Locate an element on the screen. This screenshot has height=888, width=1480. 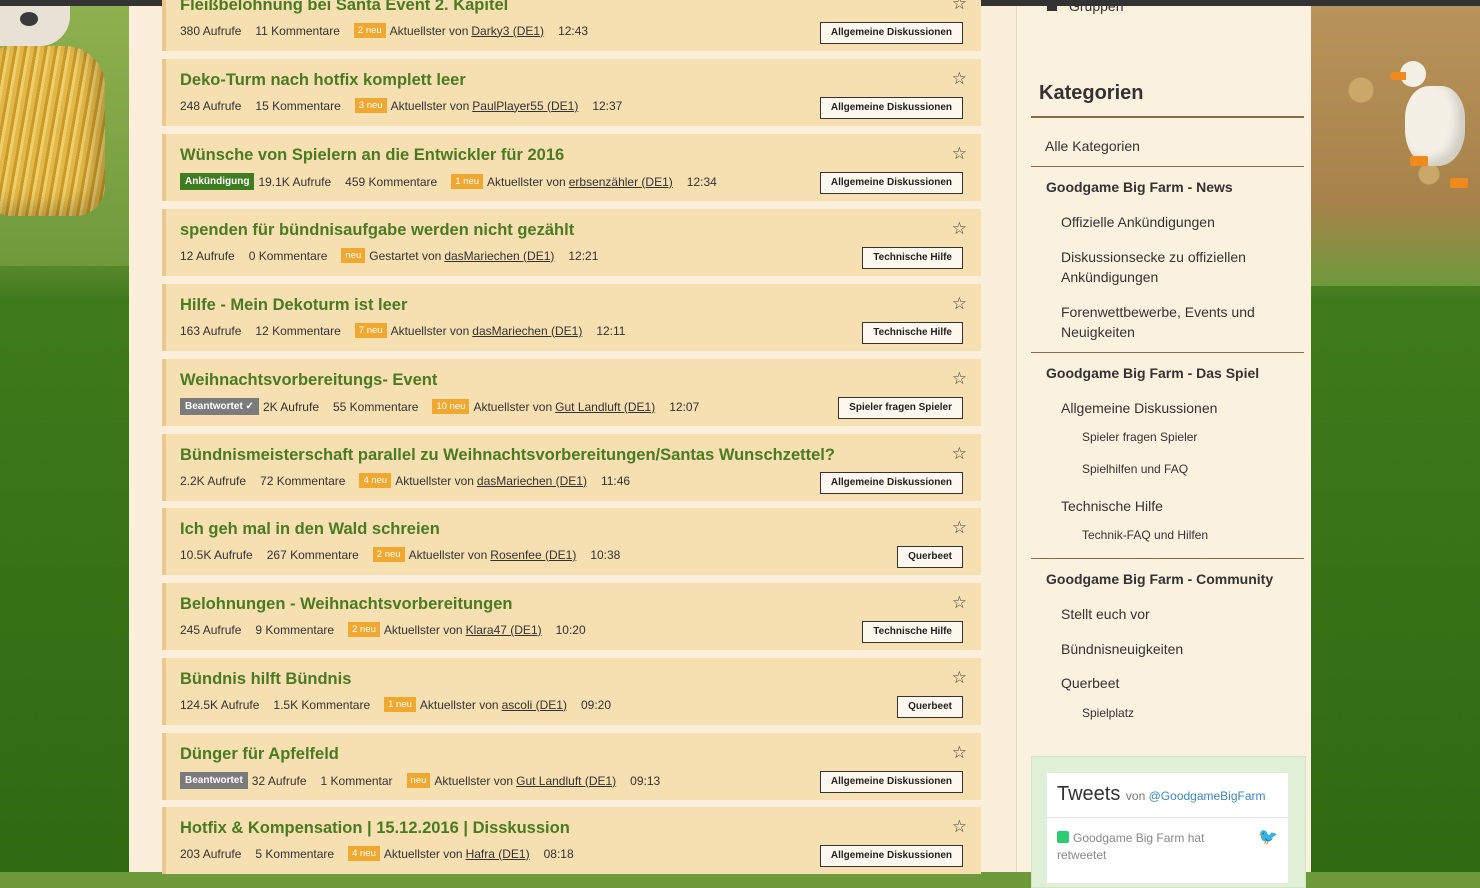
topic-title-link: Hilfe - Mein Dekoturm ist leer is located at coordinates (293, 305).